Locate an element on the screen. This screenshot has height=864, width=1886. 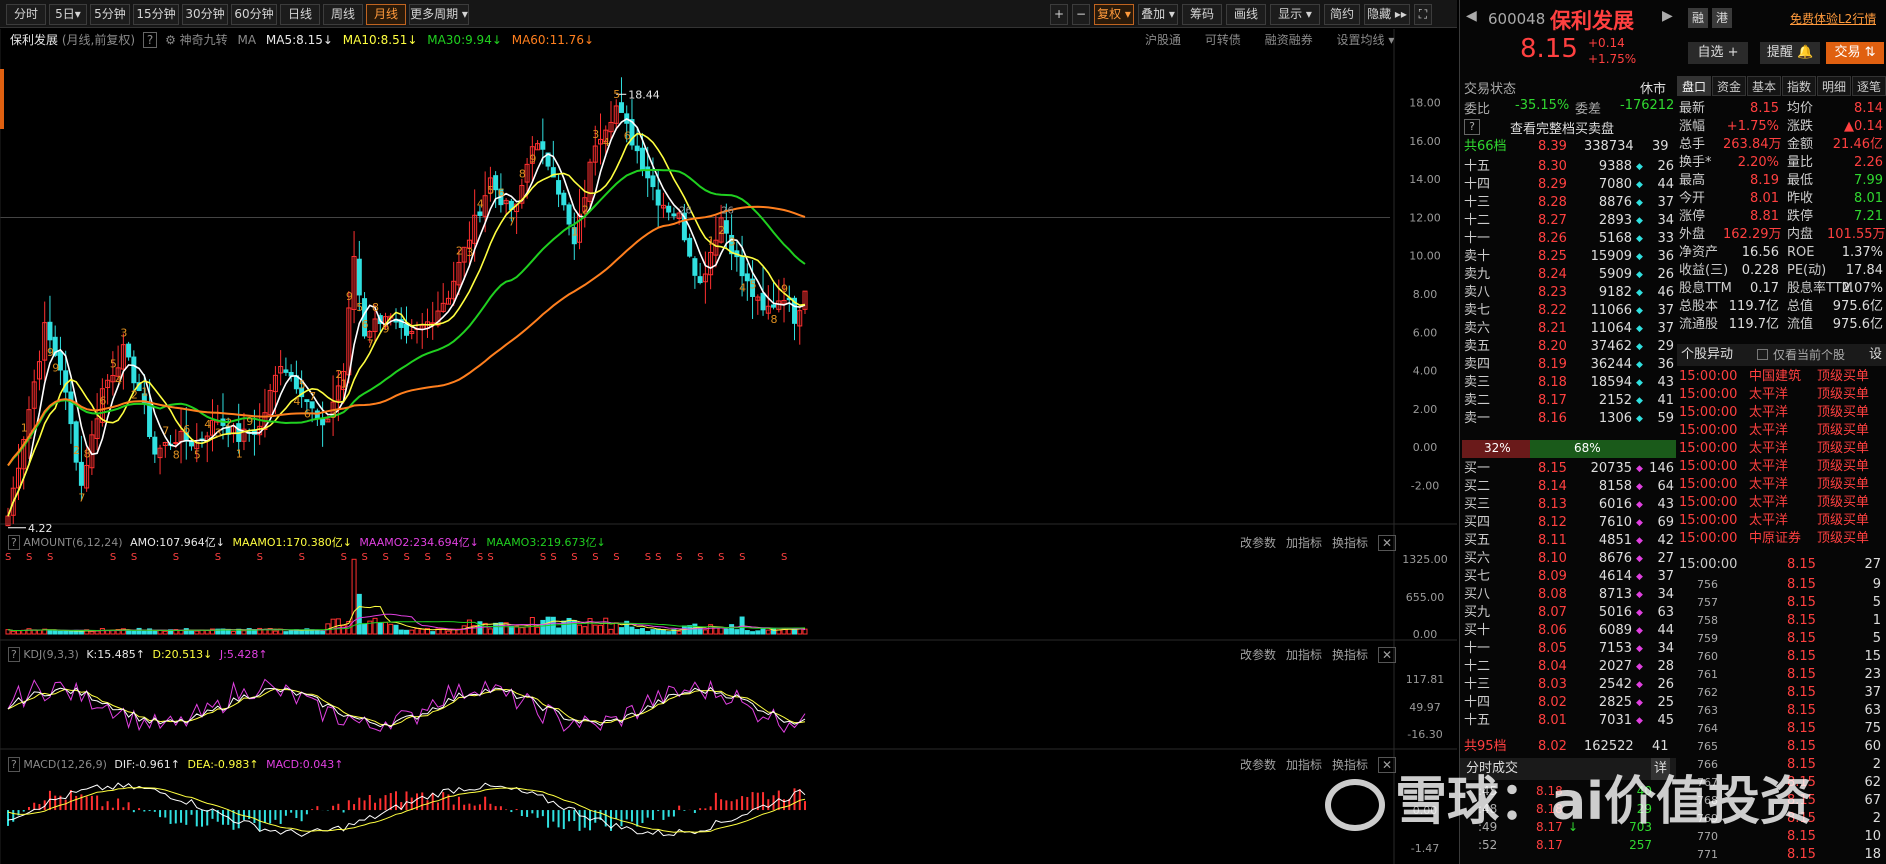
tab-4: 明细 is located at coordinates (1834, 86).